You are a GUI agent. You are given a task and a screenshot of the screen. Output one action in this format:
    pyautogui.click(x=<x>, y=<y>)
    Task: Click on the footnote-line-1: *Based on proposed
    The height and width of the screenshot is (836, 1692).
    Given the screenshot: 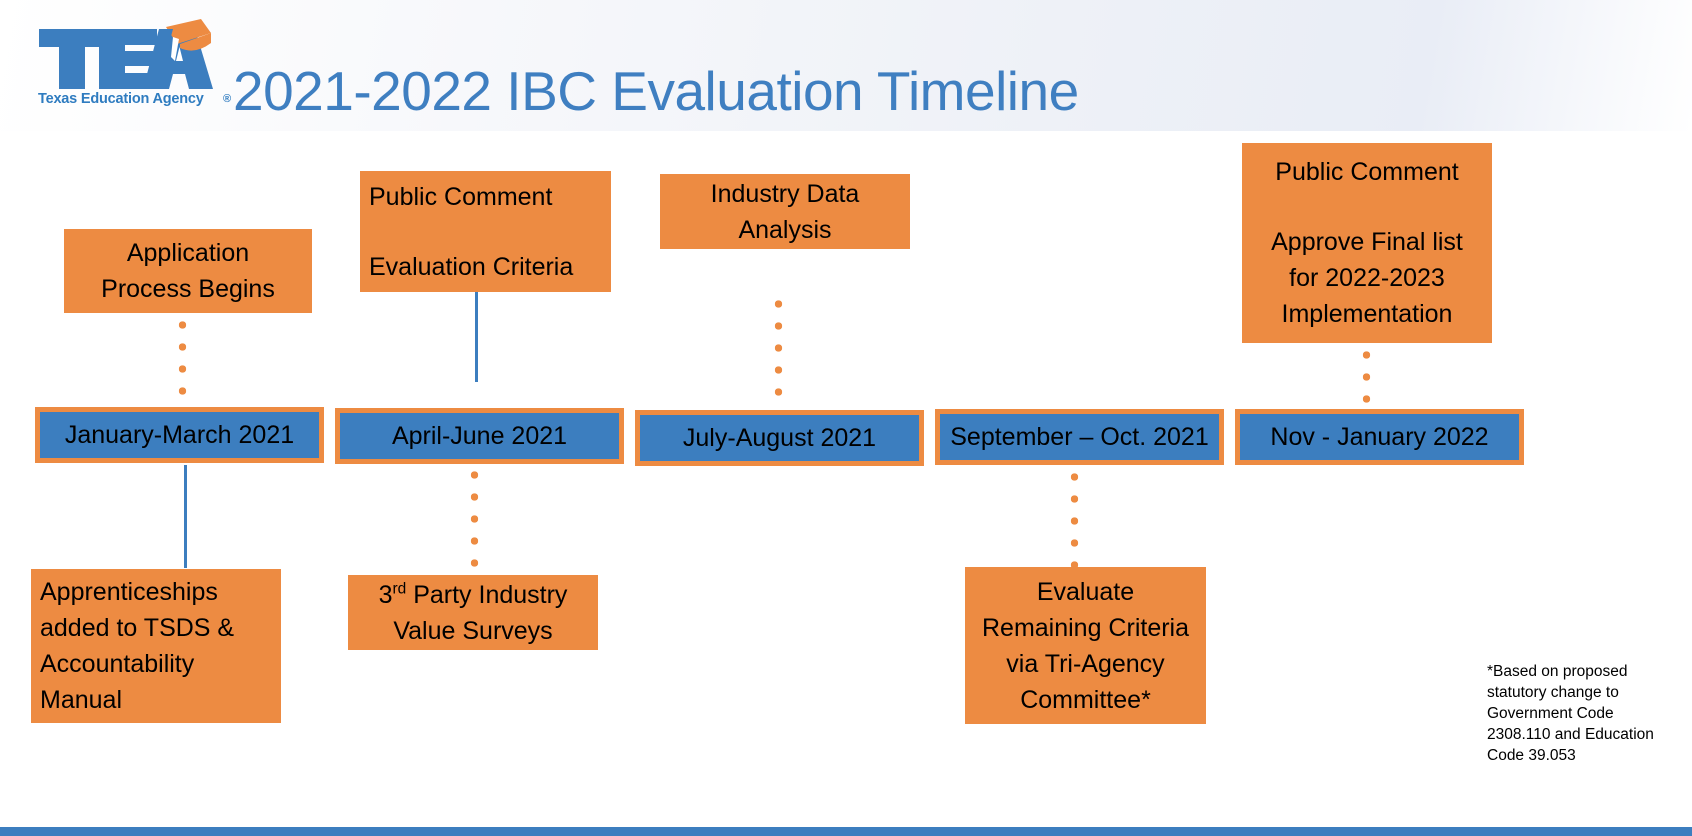 What is the action you would take?
    pyautogui.click(x=1557, y=671)
    